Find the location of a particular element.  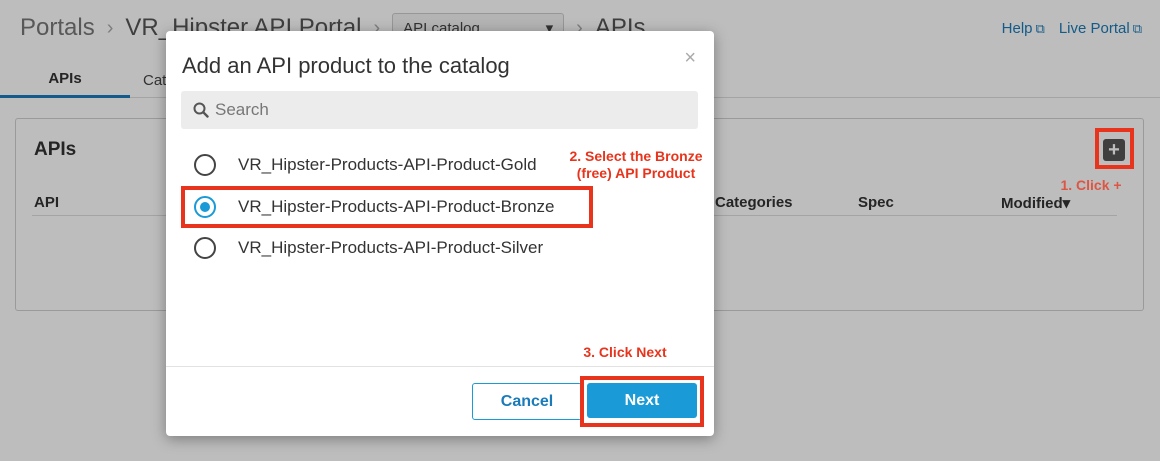

search-input is located at coordinates (450, 110).